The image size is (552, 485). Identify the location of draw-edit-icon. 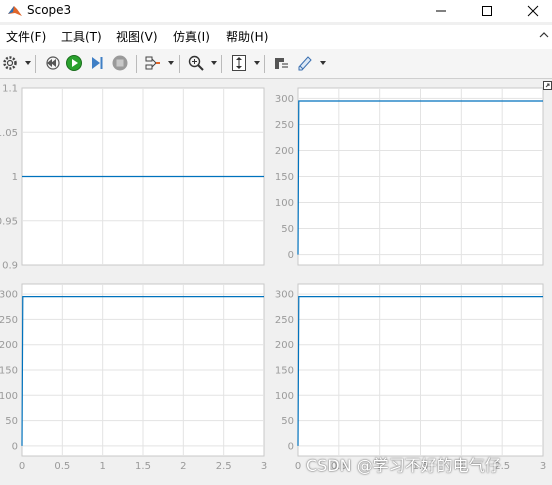
(305, 63).